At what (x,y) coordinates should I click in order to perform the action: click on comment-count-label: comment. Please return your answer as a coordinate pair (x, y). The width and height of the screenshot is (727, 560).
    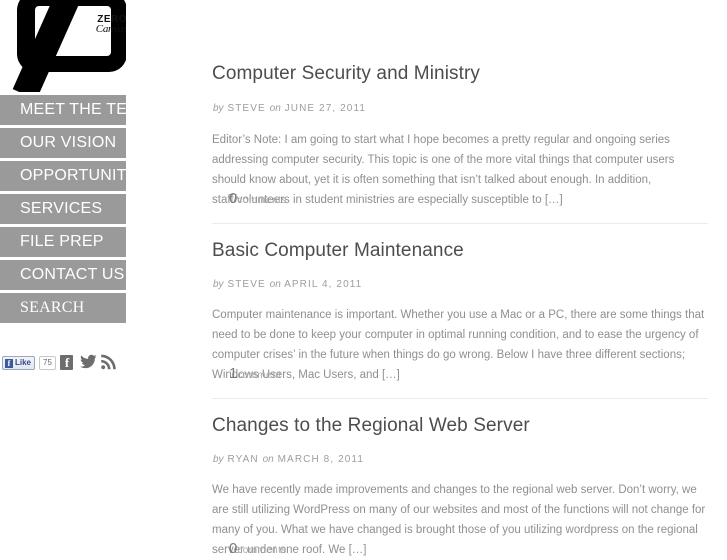
    Looking at the image, I should click on (259, 375).